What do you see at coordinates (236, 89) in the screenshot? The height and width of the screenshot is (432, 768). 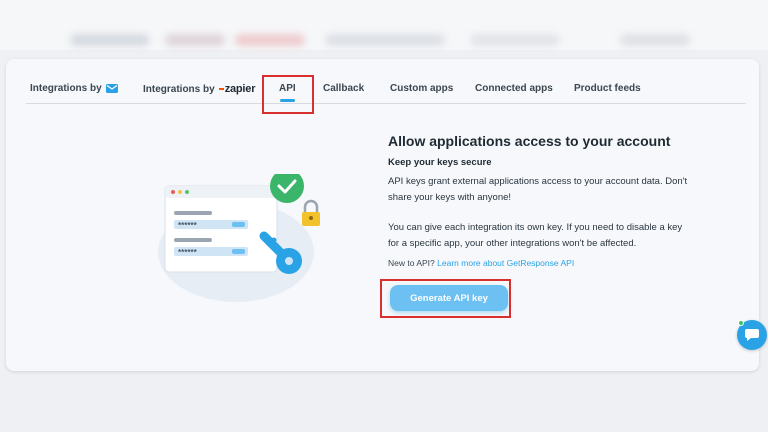 I see `zapier-logo: zapier` at bounding box center [236, 89].